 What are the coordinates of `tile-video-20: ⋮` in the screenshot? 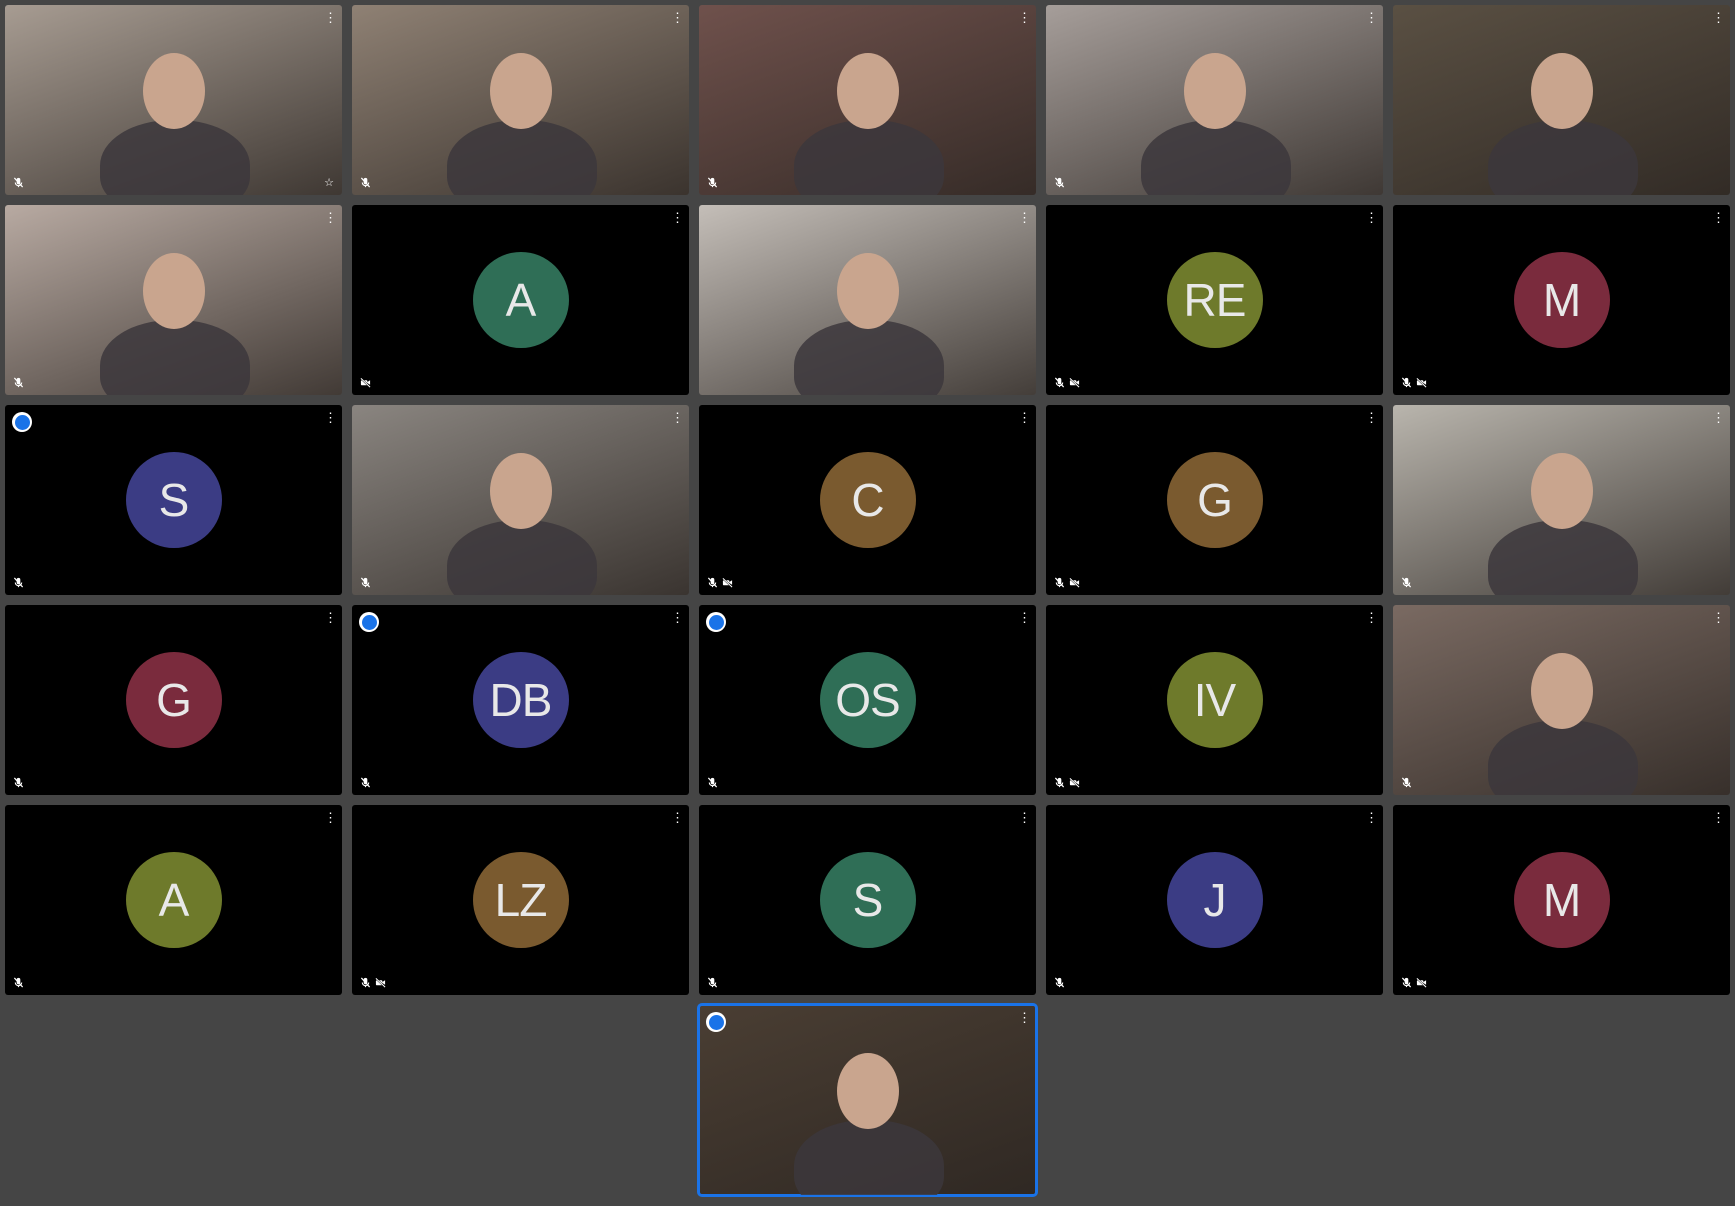 It's located at (1561, 700).